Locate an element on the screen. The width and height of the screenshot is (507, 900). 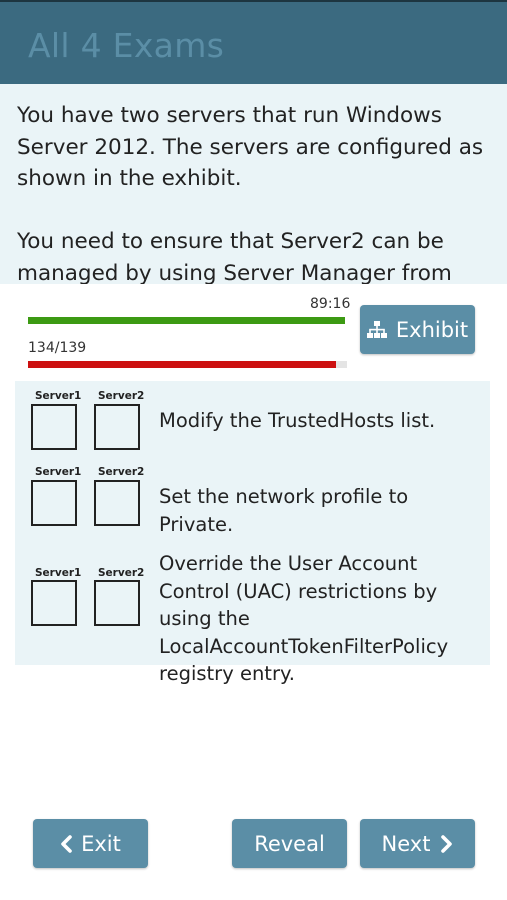
answer-text: Set the network profile to Private. is located at coordinates (284, 510).